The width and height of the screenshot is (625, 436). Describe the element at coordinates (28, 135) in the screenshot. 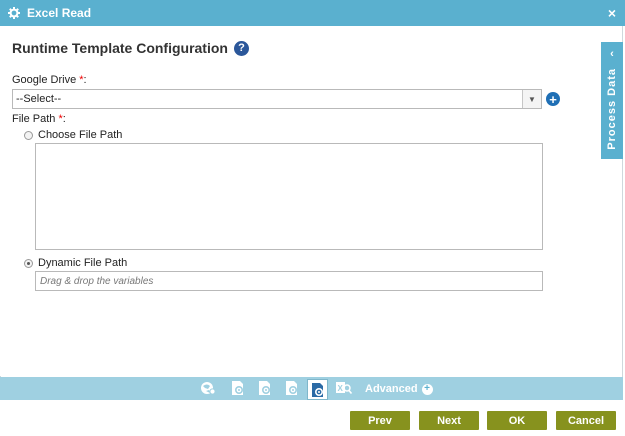

I see `choose-file-path-radio` at that location.